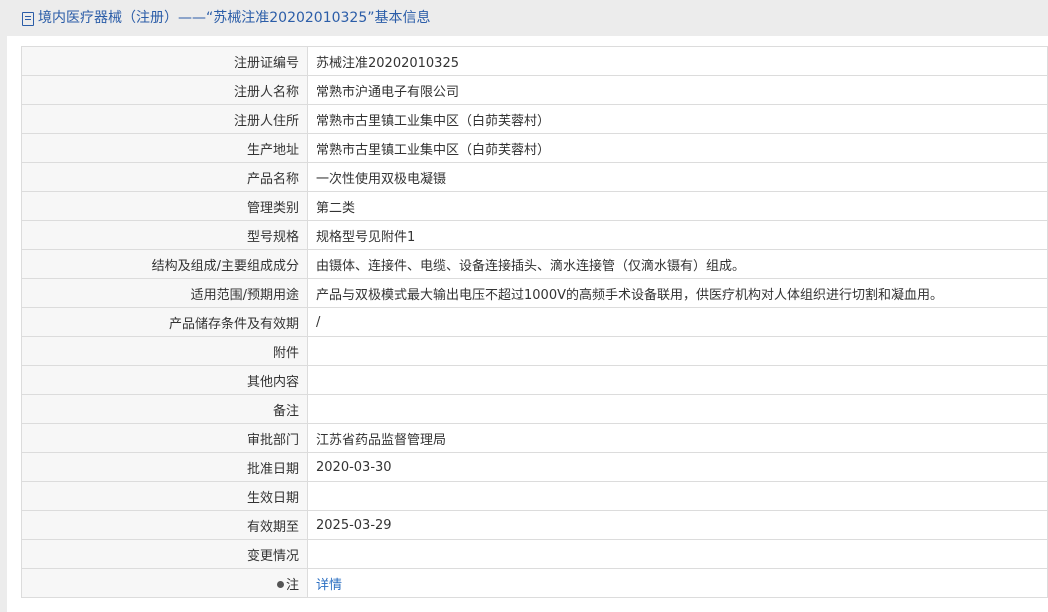 Image resolution: width=1048 pixels, height=612 pixels. I want to click on table-row: 注 详情, so click(534, 583).